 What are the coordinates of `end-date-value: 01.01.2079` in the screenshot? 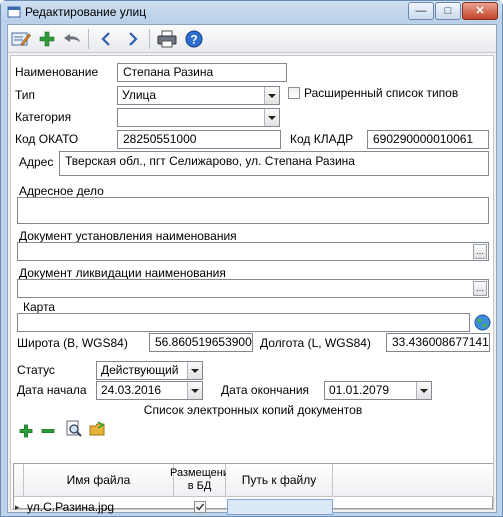 It's located at (359, 390).